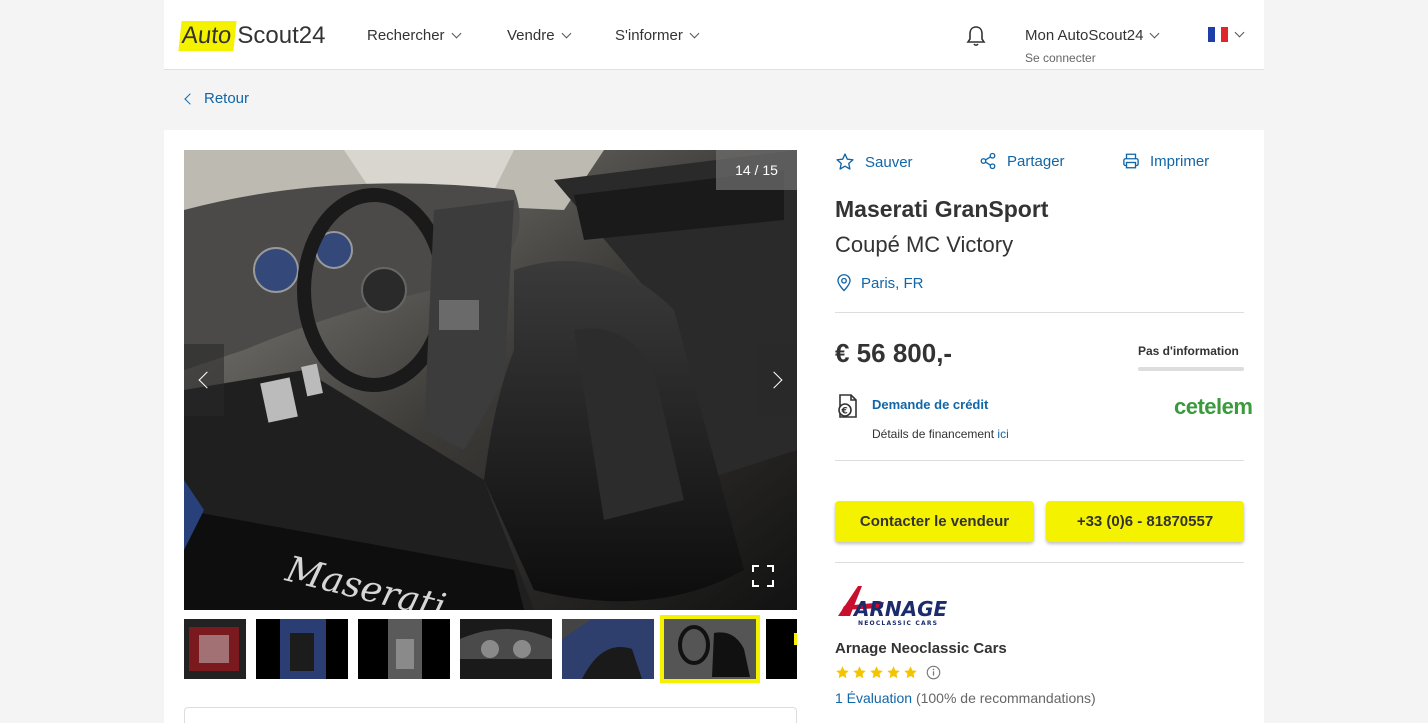 This screenshot has height=723, width=1428. I want to click on share-button: Partager, so click(1022, 161).